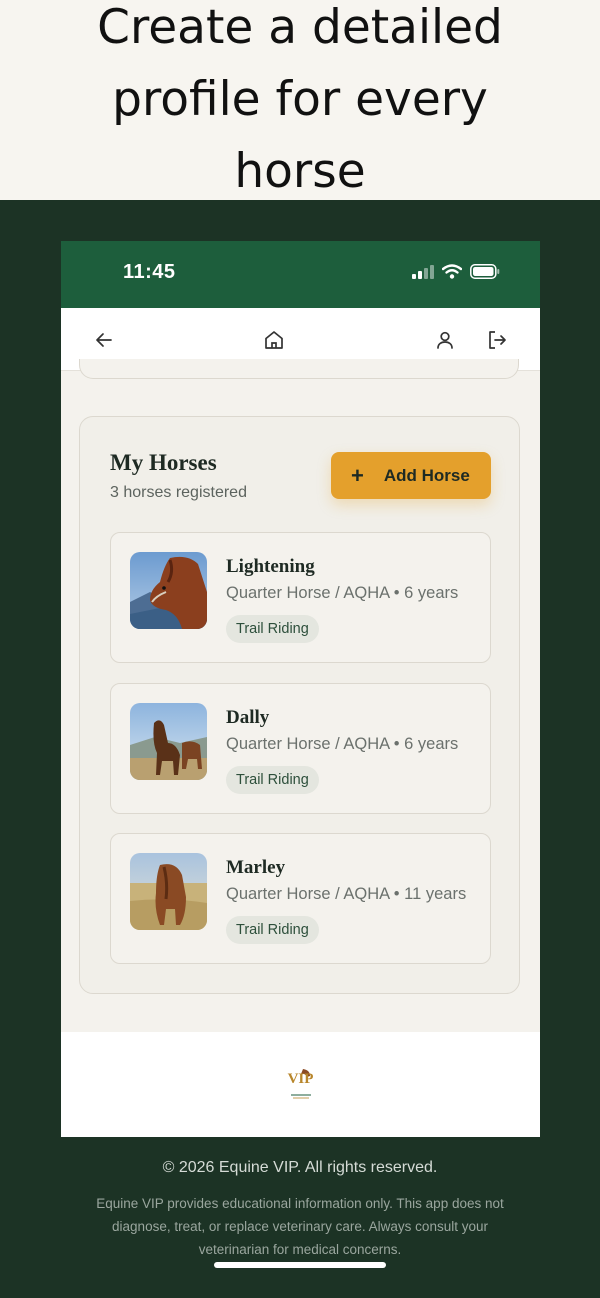 The height and width of the screenshot is (1298, 600). What do you see at coordinates (452, 274) in the screenshot?
I see `wifi-icon` at bounding box center [452, 274].